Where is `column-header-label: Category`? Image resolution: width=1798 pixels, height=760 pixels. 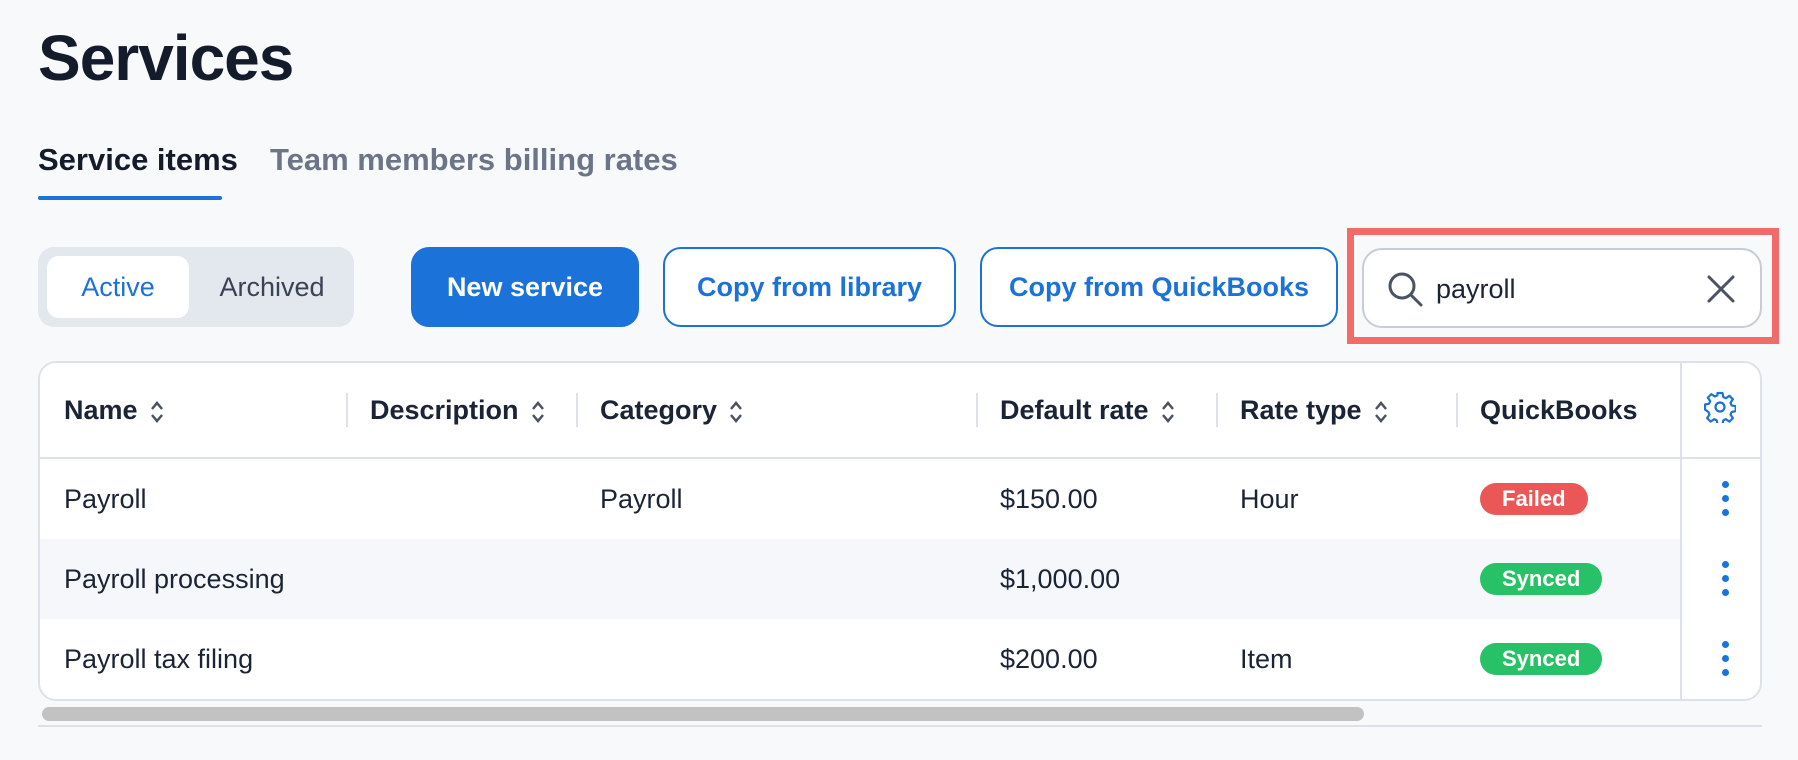
column-header-label: Category is located at coordinates (659, 410).